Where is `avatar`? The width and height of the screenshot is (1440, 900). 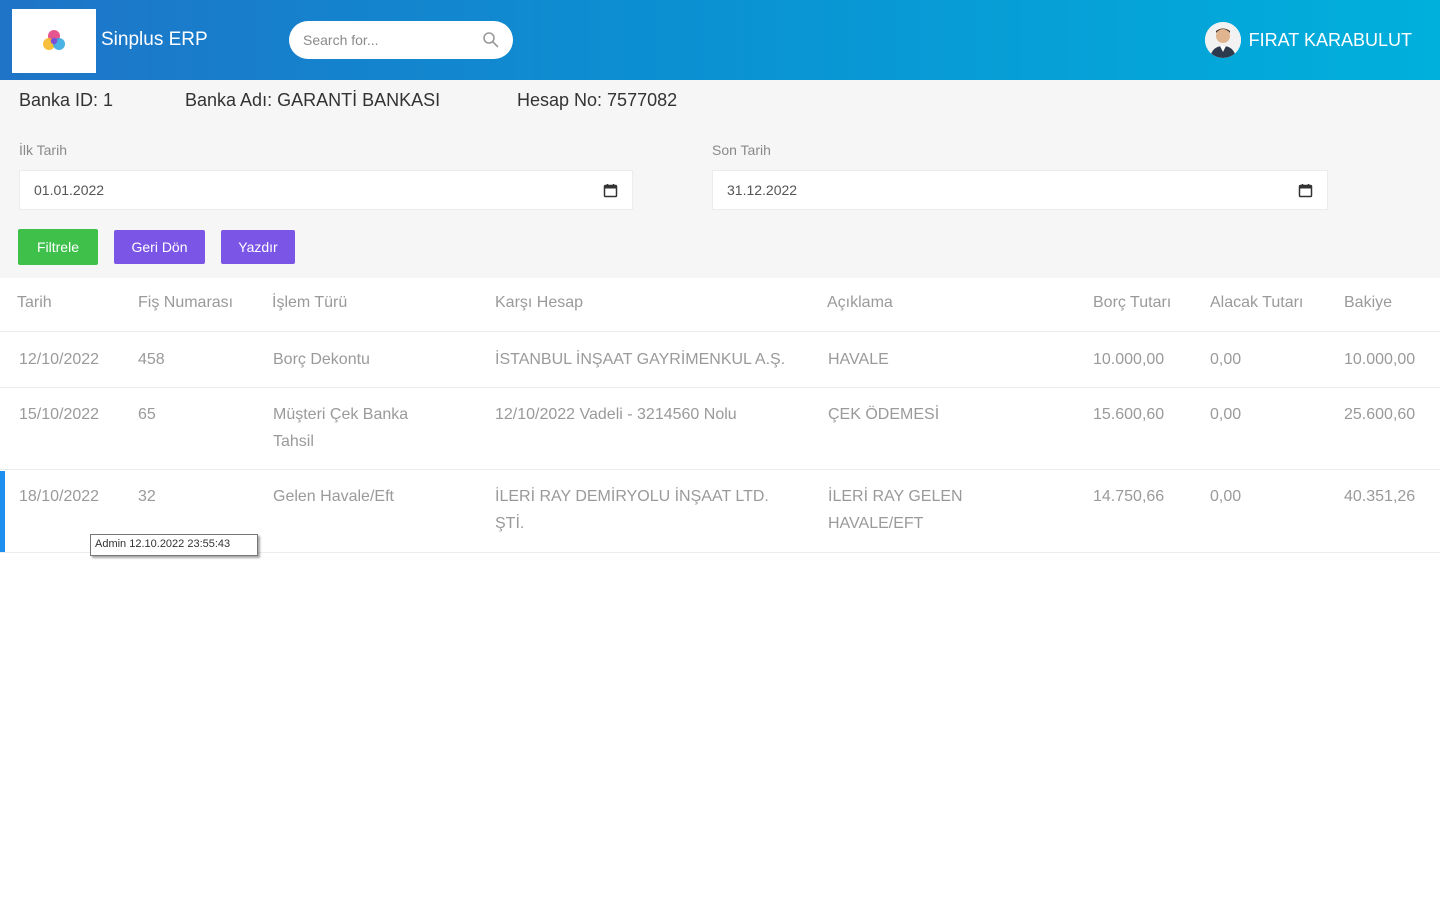 avatar is located at coordinates (1222, 40).